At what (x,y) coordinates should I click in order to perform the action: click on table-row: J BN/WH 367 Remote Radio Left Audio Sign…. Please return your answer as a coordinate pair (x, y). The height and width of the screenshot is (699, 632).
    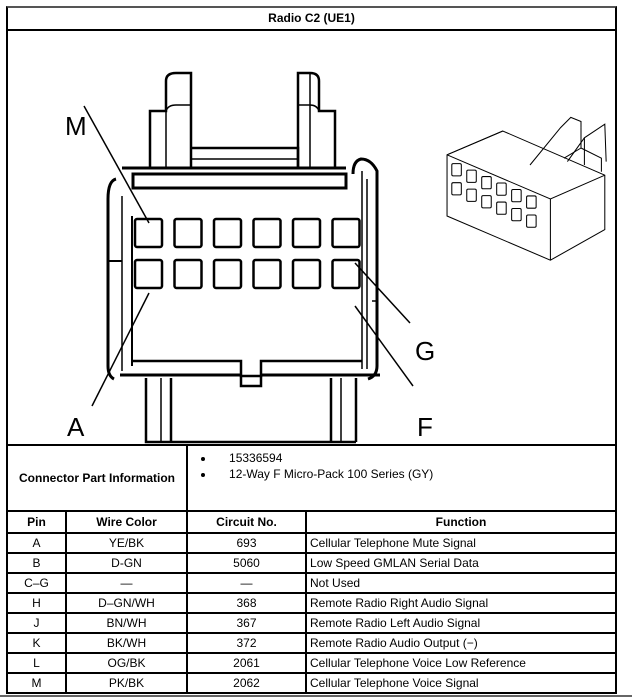
    Looking at the image, I should click on (311, 623).